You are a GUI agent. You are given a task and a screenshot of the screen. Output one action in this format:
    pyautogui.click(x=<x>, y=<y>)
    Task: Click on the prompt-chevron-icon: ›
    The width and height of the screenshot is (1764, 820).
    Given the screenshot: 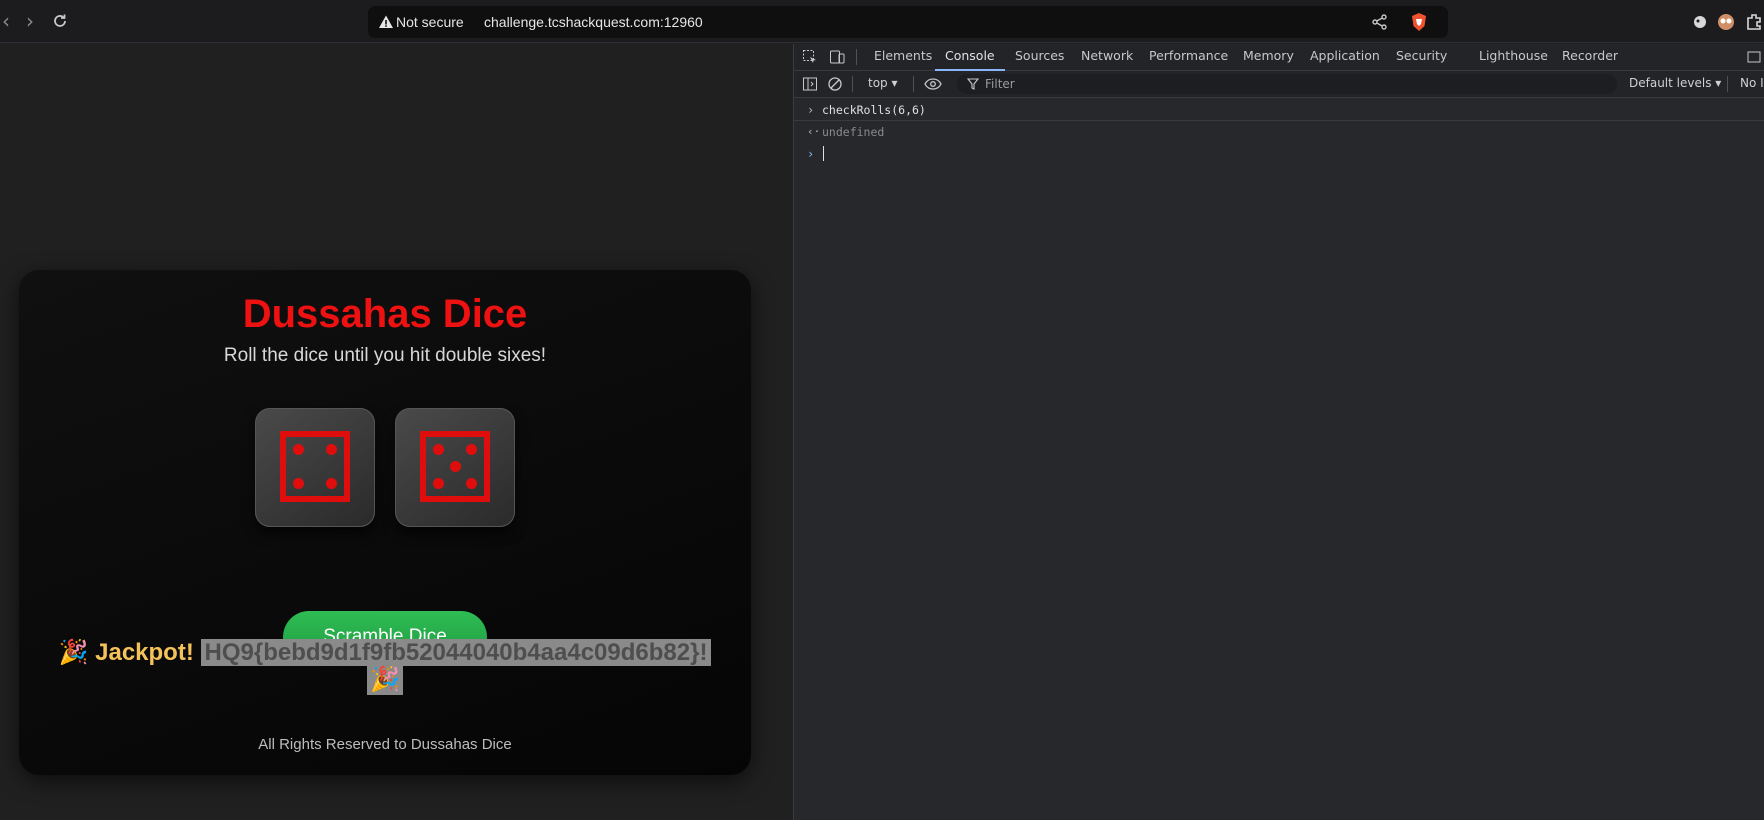 What is the action you would take?
    pyautogui.click(x=811, y=154)
    